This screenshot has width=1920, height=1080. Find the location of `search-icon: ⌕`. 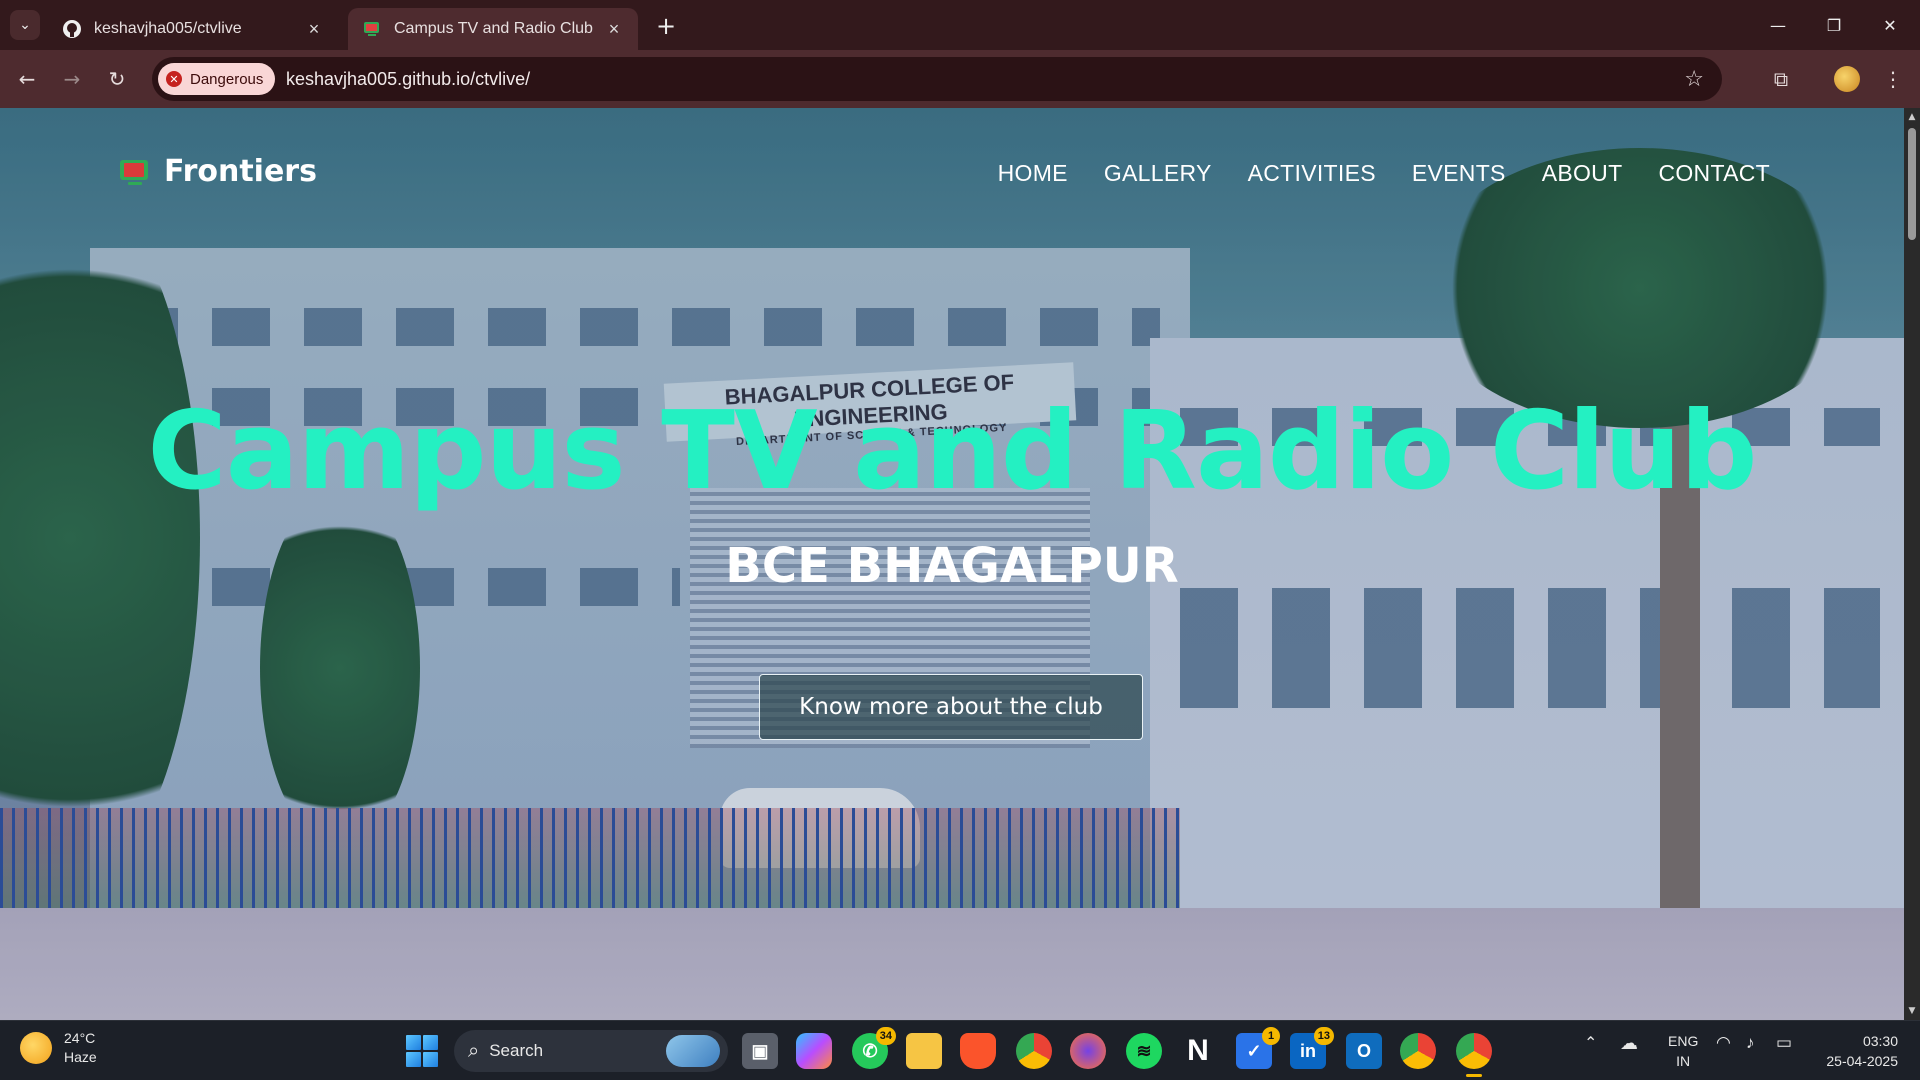

search-icon: ⌕ is located at coordinates (474, 1050).